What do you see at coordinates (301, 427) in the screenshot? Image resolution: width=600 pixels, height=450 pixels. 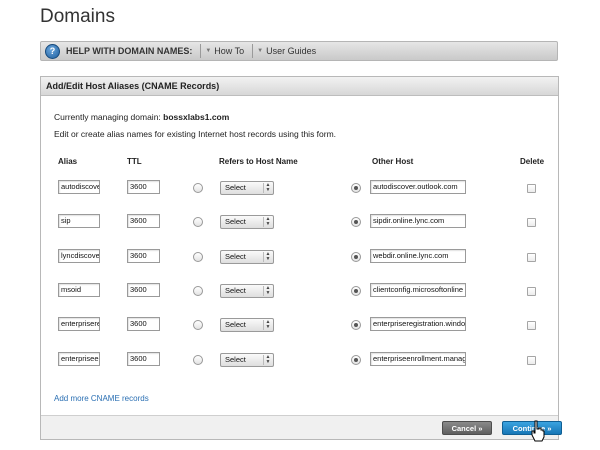 I see `footer-bar: Cancel » Continue »` at bounding box center [301, 427].